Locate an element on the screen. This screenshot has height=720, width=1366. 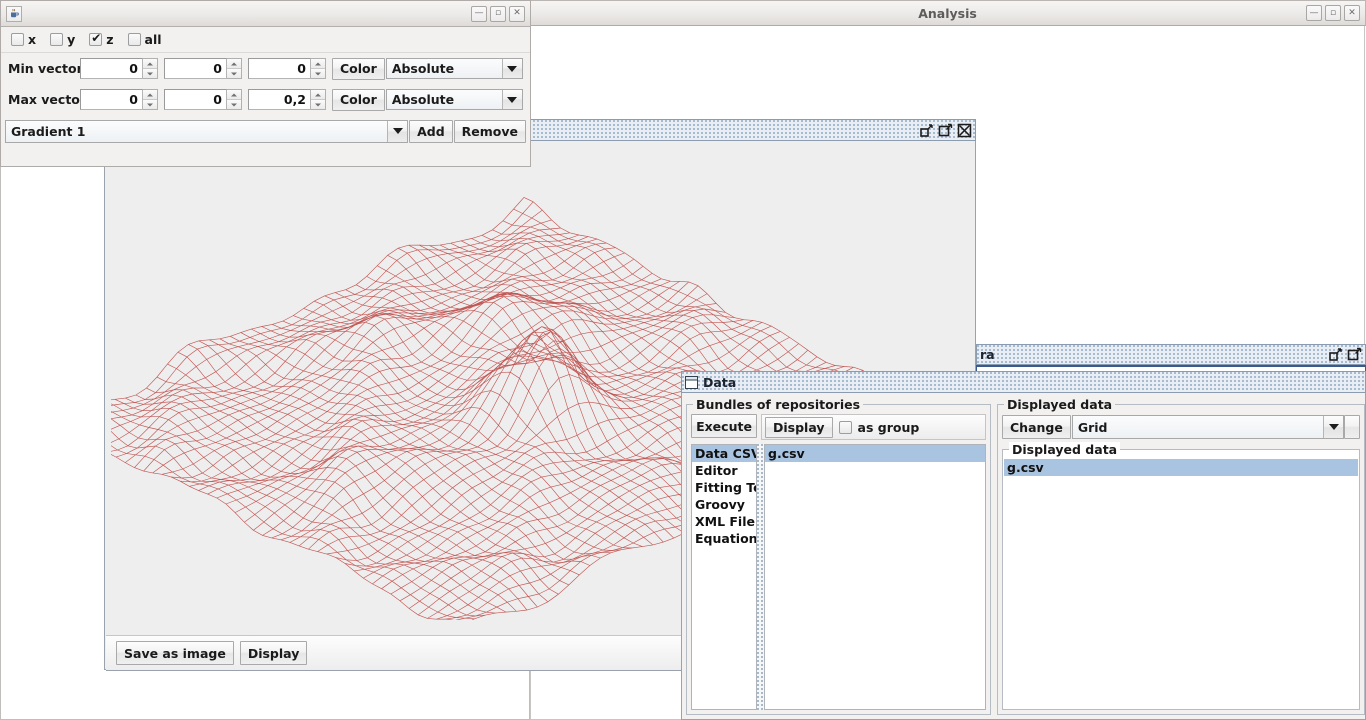
data-dialog-title: Data is located at coordinates (720, 382).